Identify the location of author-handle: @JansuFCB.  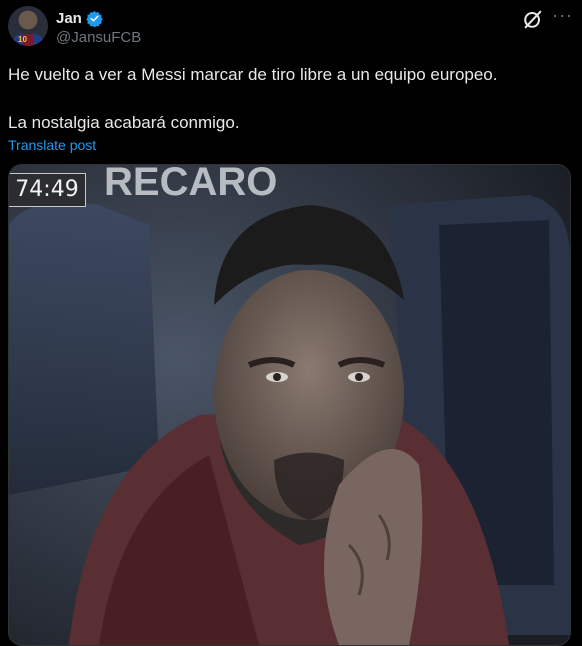
(98, 37).